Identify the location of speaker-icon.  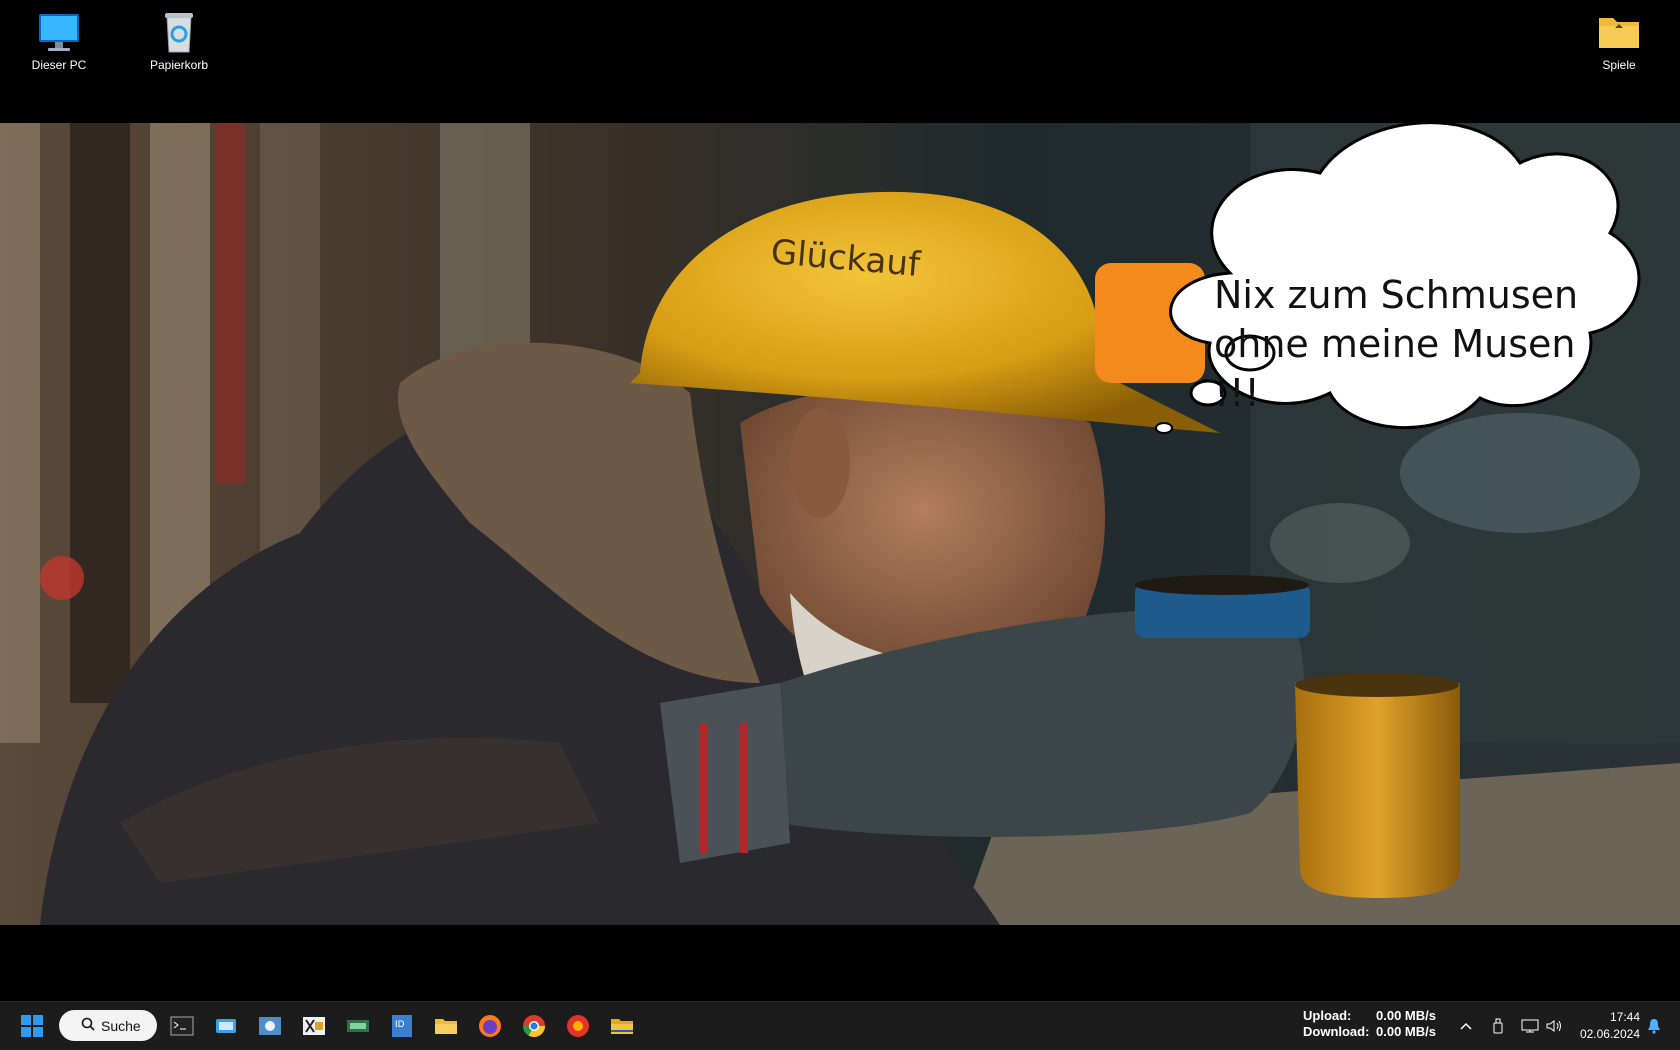
(1553, 1026).